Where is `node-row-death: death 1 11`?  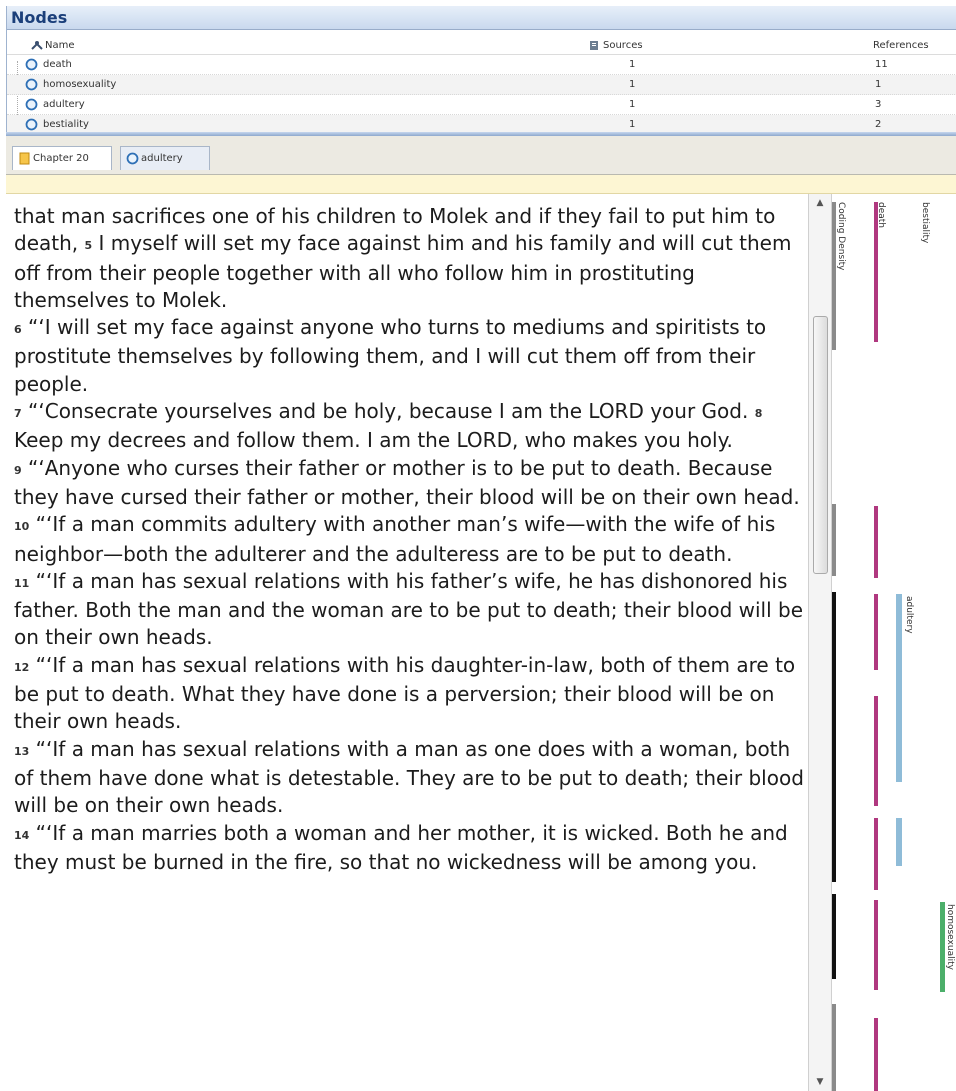 node-row-death: death 1 11 is located at coordinates (481, 65).